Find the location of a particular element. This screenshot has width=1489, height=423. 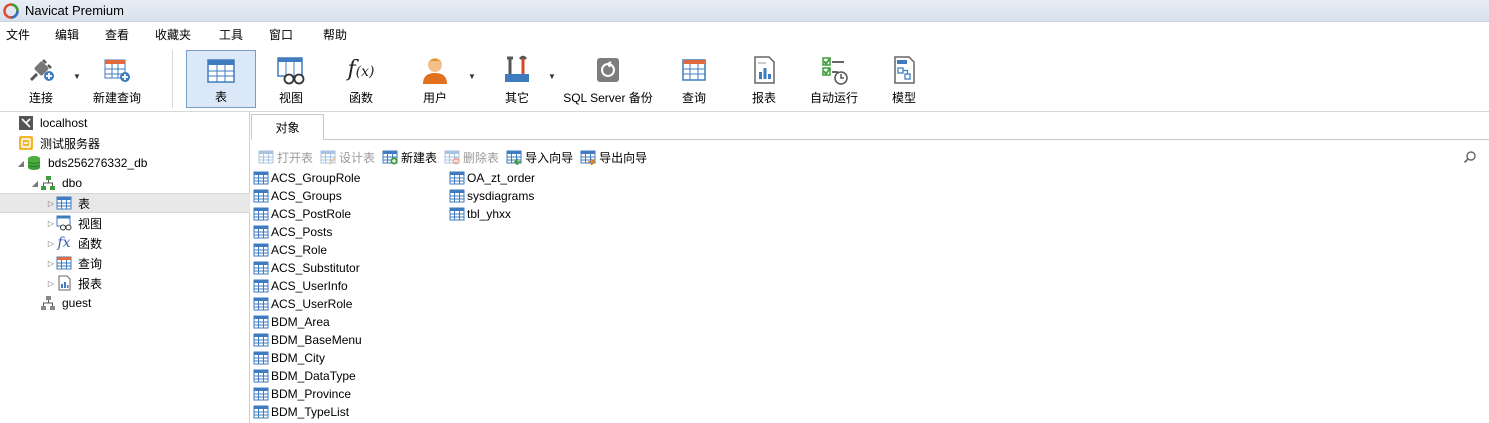

tree-item-database: ◢ bds256276332_db is located at coordinates (125, 163).